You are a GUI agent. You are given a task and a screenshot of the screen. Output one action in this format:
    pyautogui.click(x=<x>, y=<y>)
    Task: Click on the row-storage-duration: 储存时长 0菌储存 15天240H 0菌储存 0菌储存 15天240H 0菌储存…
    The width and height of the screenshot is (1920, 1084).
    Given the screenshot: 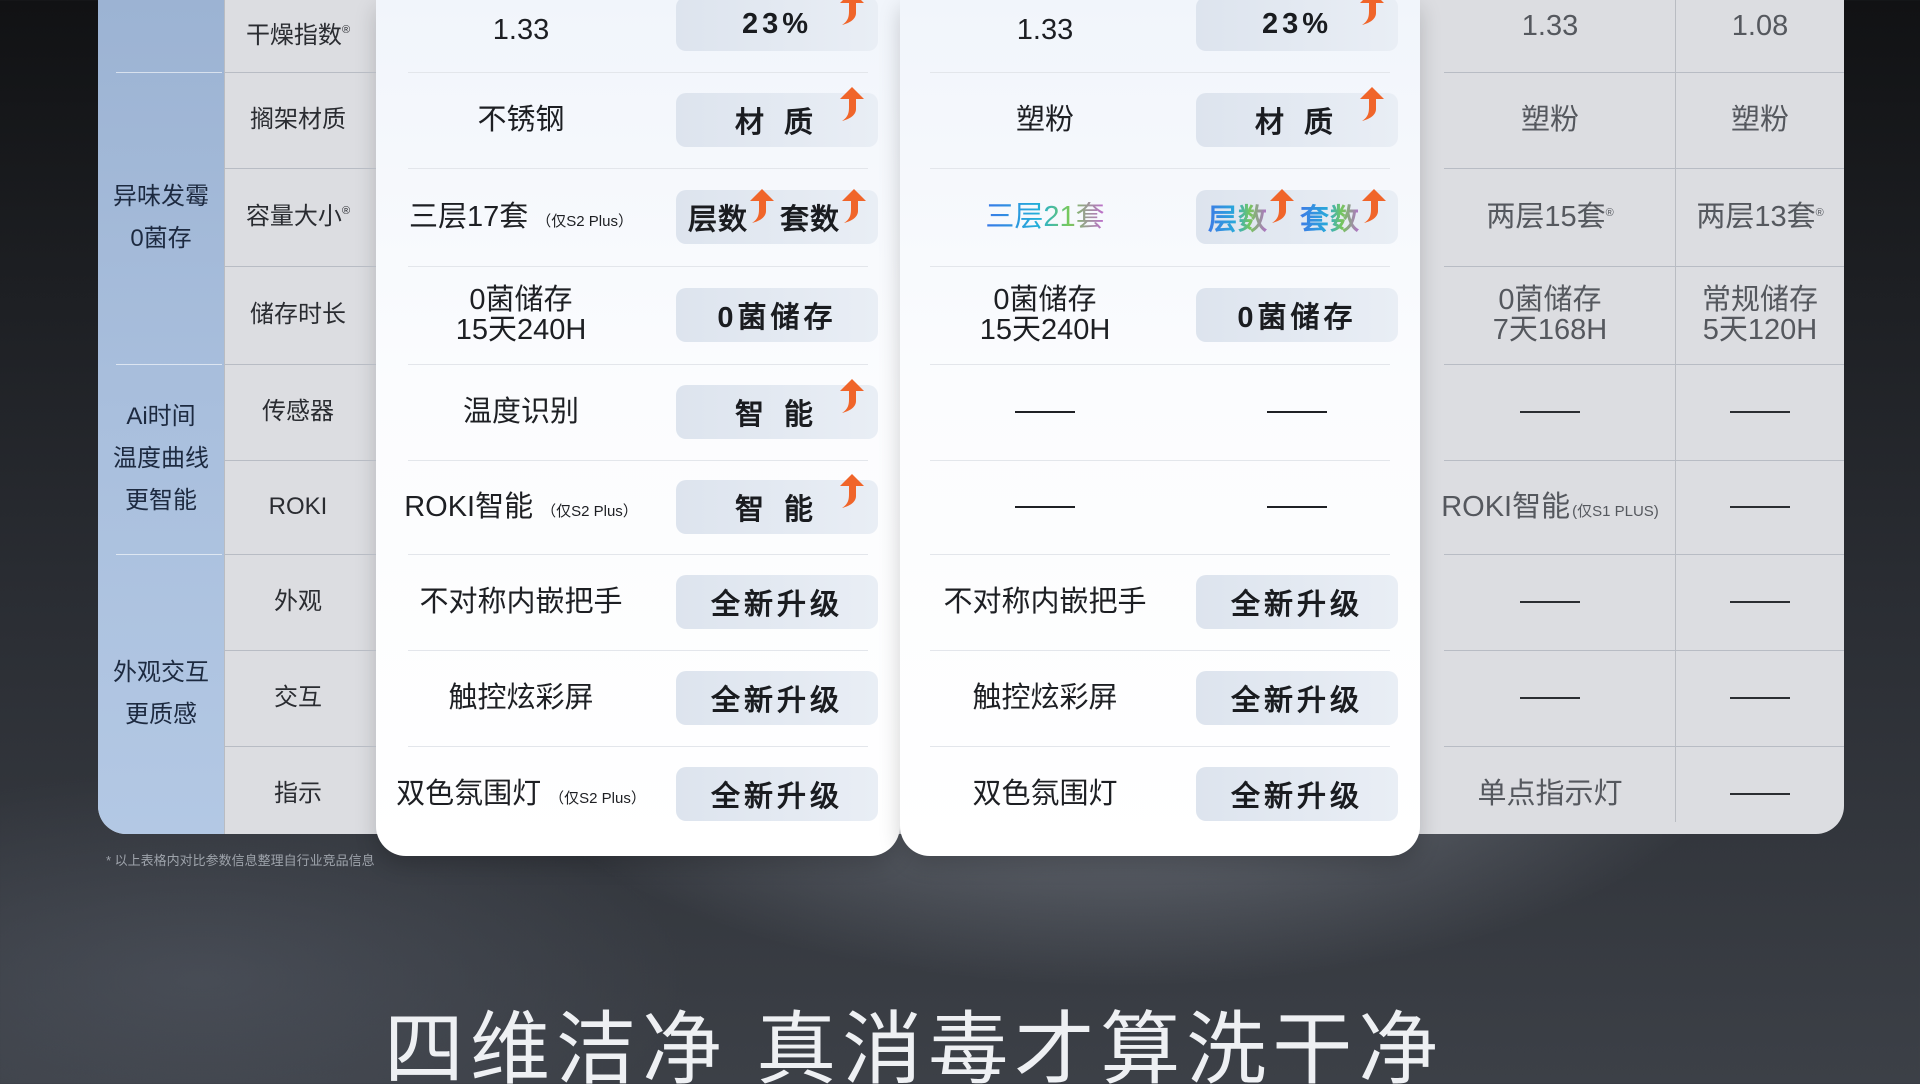 What is the action you would take?
    pyautogui.click(x=960, y=315)
    